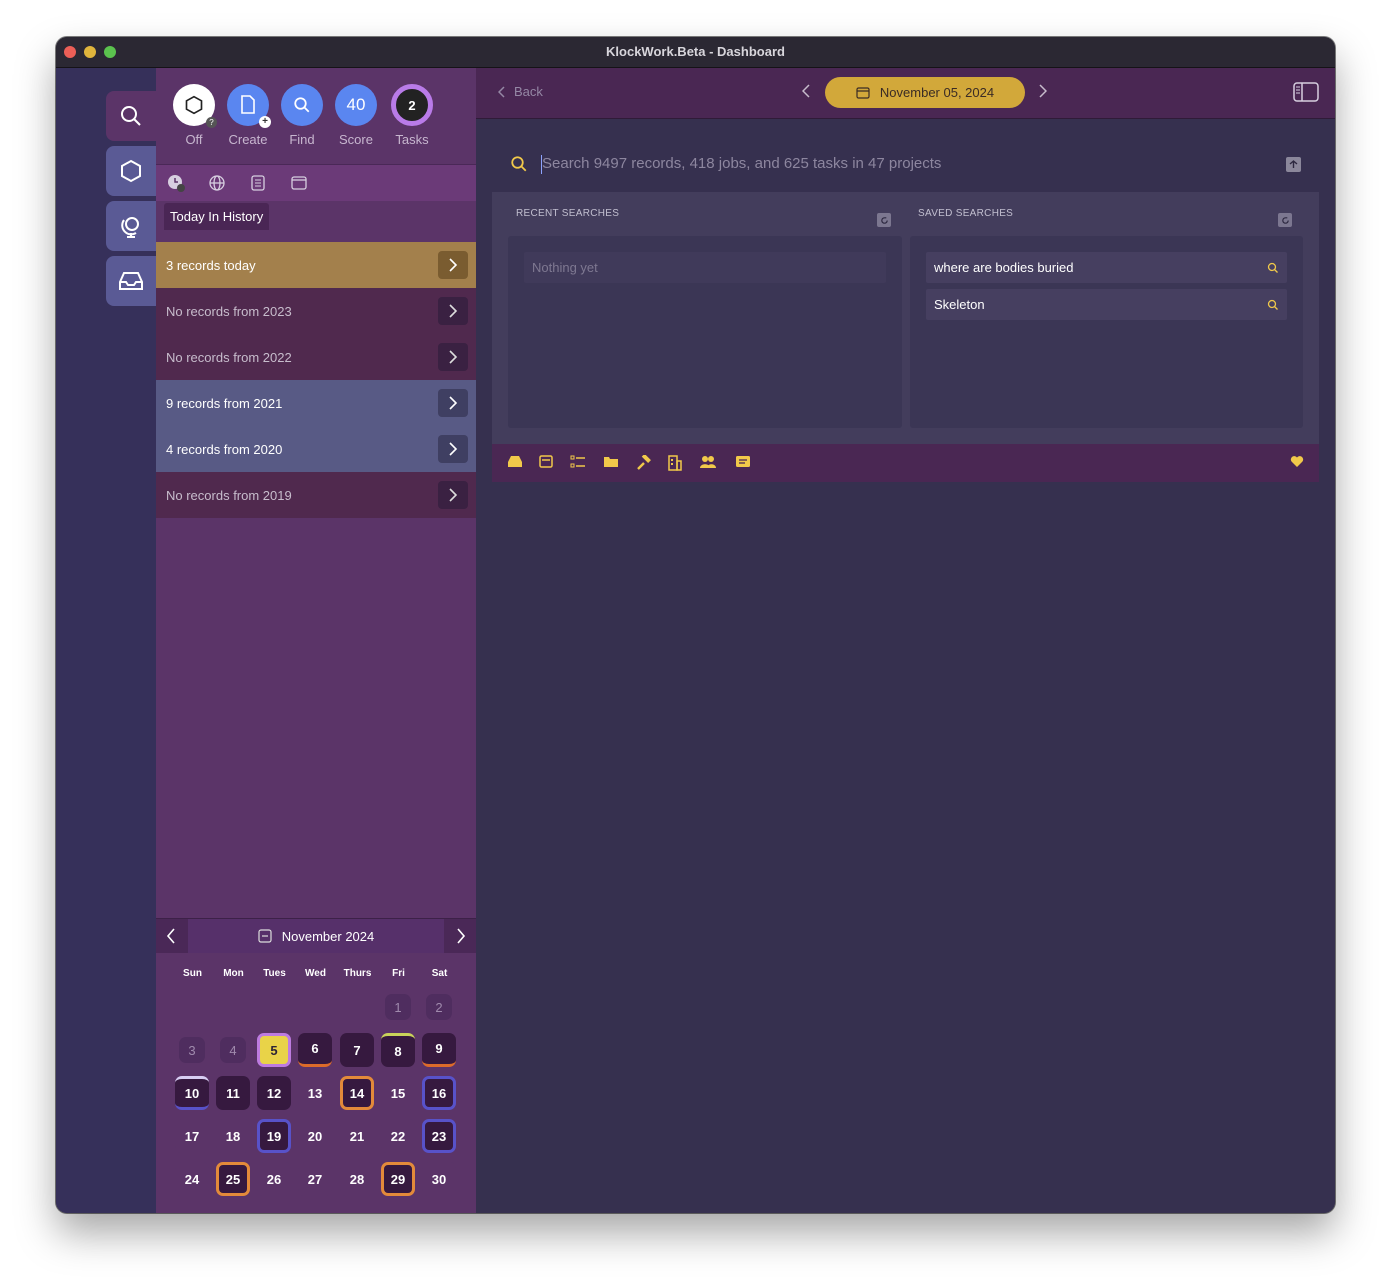  I want to click on calendar-day: 10, so click(192, 1093).